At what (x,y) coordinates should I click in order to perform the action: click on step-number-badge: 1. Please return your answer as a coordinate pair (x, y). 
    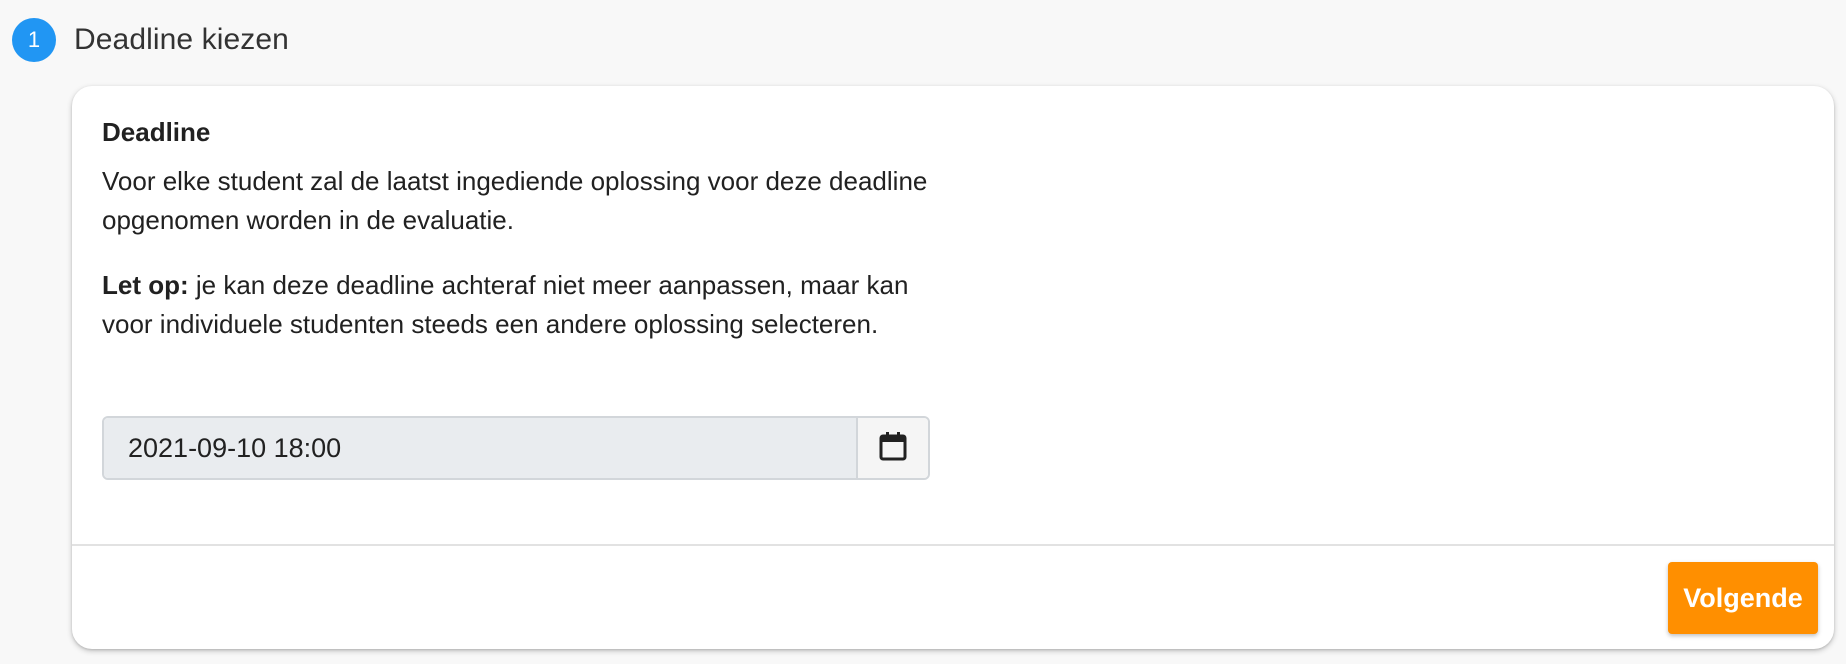
    Looking at the image, I should click on (34, 40).